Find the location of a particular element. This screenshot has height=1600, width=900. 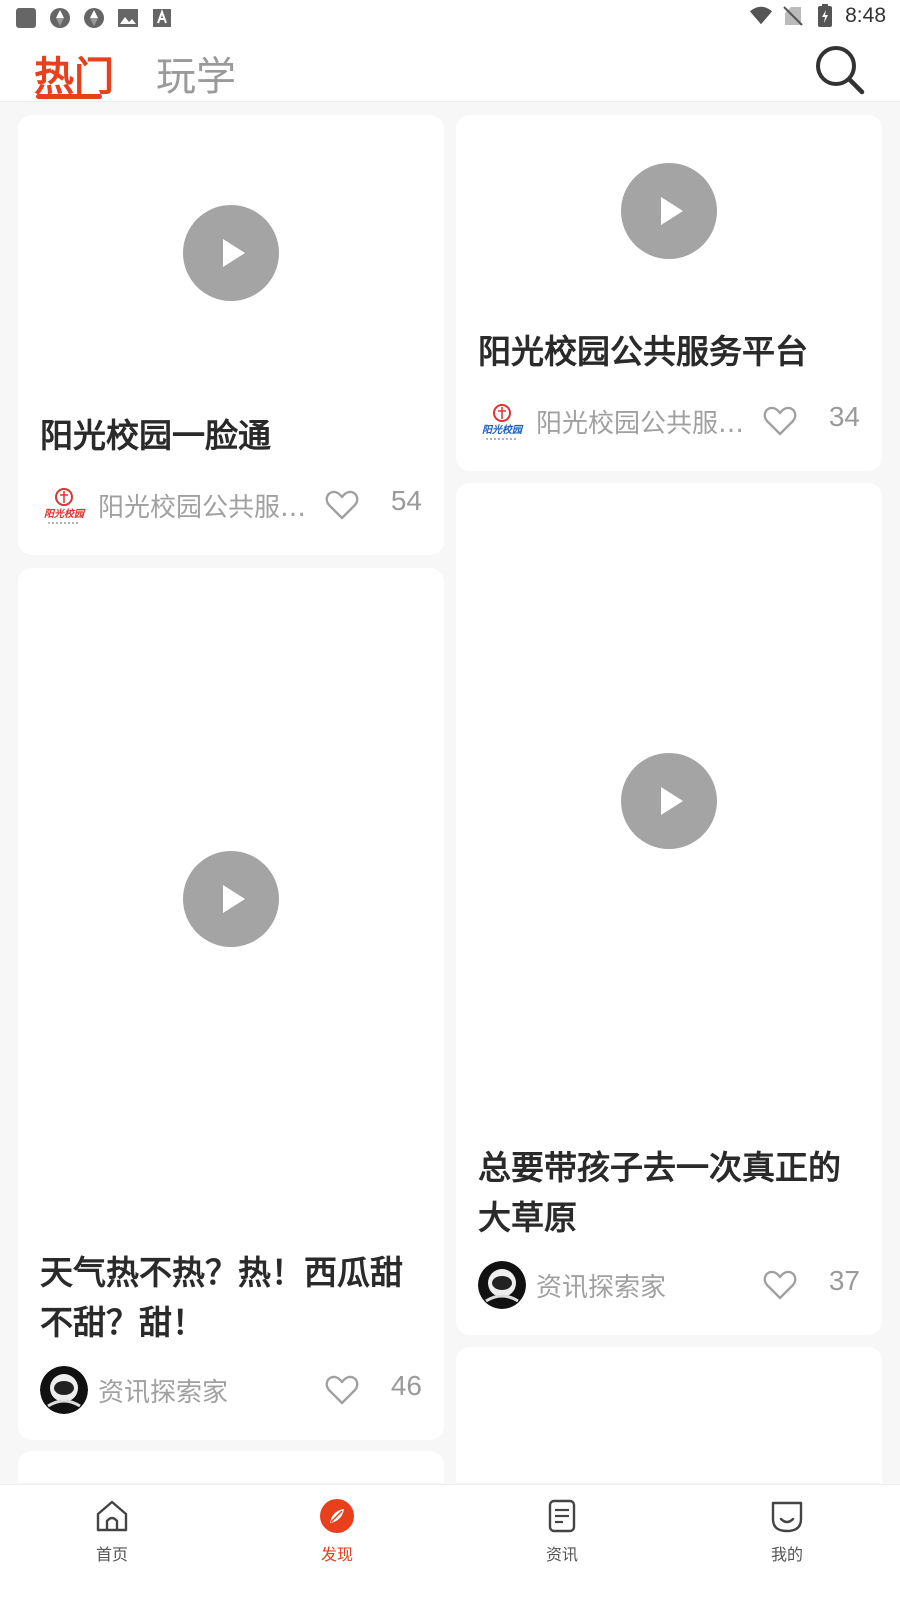

font-a-icon is located at coordinates (162, 18).